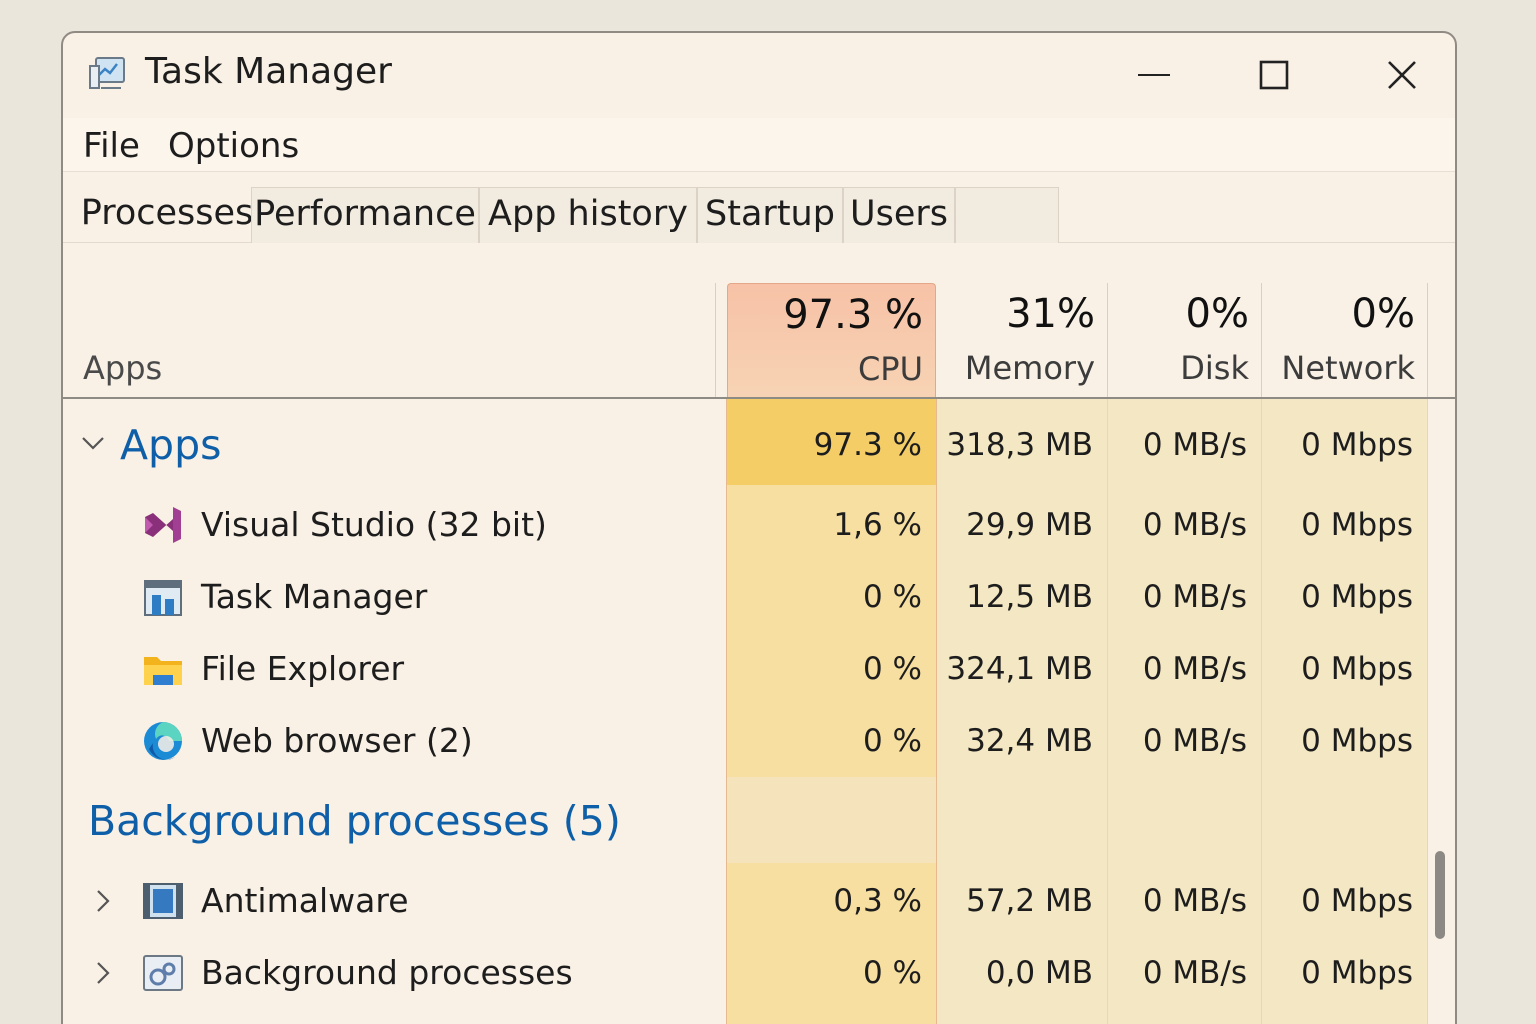 The width and height of the screenshot is (1536, 1024). Describe the element at coordinates (759, 669) in the screenshot. I see `table-row: File Explorer 0 % 324,1 MB 0 MB/s 0 Mbps` at that location.